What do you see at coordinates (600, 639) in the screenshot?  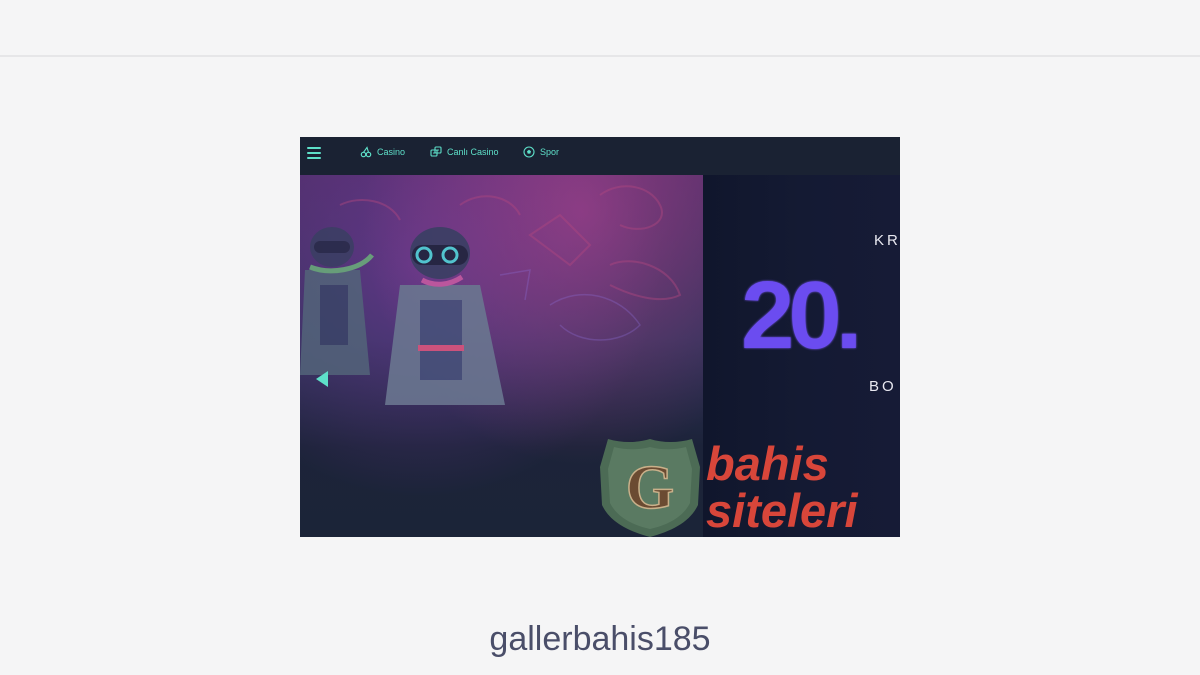 I see `image-caption: gallerbahis185` at bounding box center [600, 639].